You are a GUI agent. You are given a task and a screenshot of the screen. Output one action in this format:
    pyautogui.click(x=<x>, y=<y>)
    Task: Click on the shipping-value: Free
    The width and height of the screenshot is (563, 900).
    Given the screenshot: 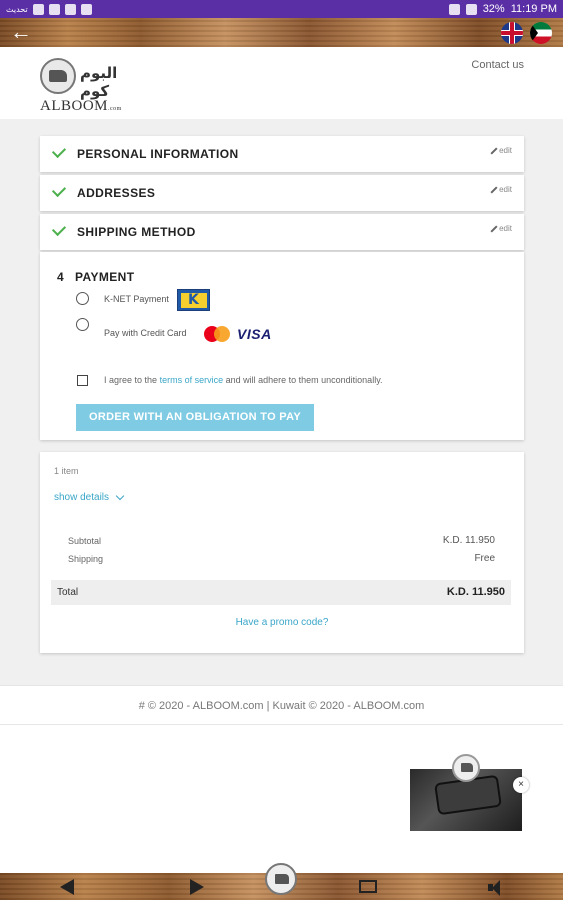 What is the action you would take?
    pyautogui.click(x=484, y=558)
    